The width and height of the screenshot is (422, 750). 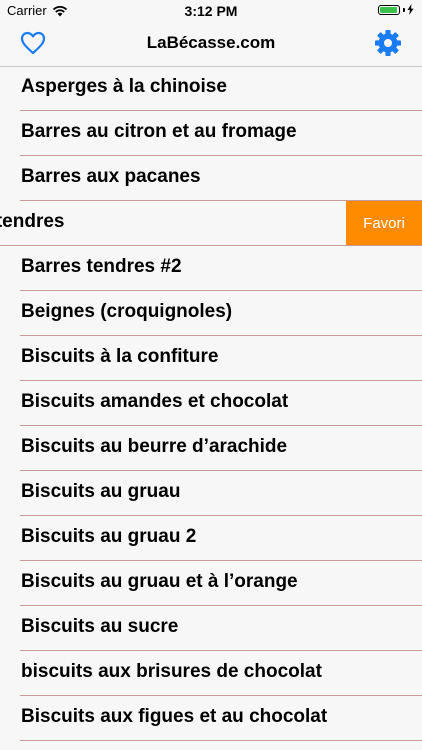 I want to click on status-bar: Carrier 3:12 PM, so click(x=211, y=11).